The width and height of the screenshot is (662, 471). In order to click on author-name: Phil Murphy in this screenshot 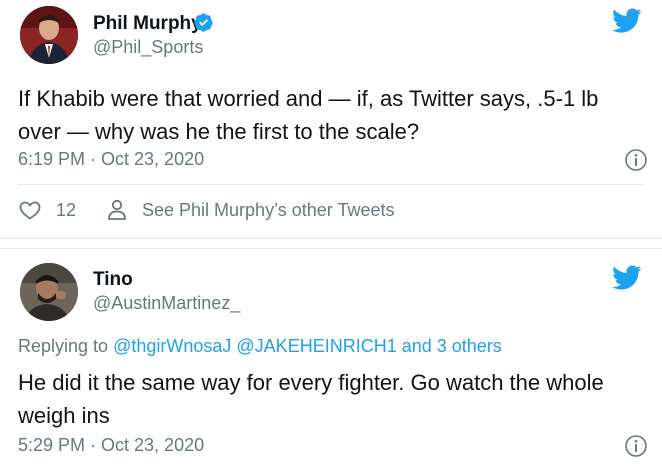, I will do `click(147, 24)`.